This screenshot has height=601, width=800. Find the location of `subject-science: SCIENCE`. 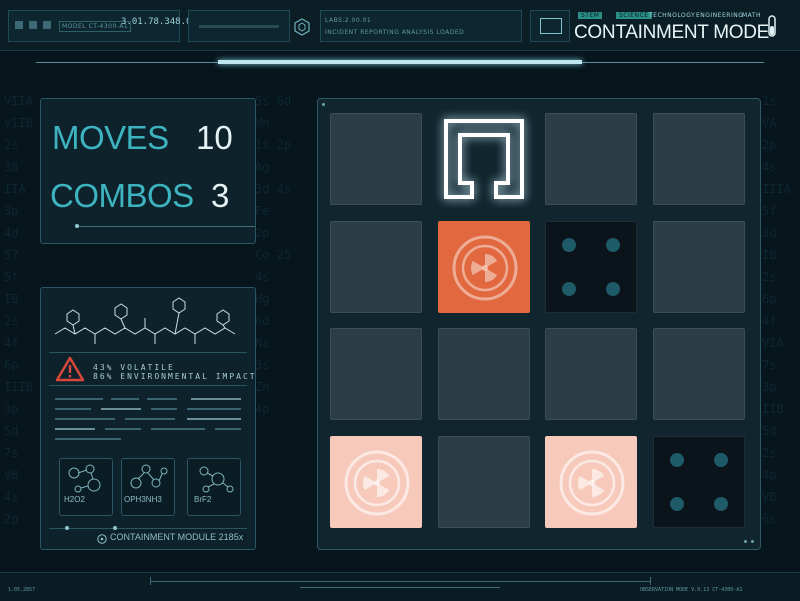

subject-science: SCIENCE is located at coordinates (634, 15).